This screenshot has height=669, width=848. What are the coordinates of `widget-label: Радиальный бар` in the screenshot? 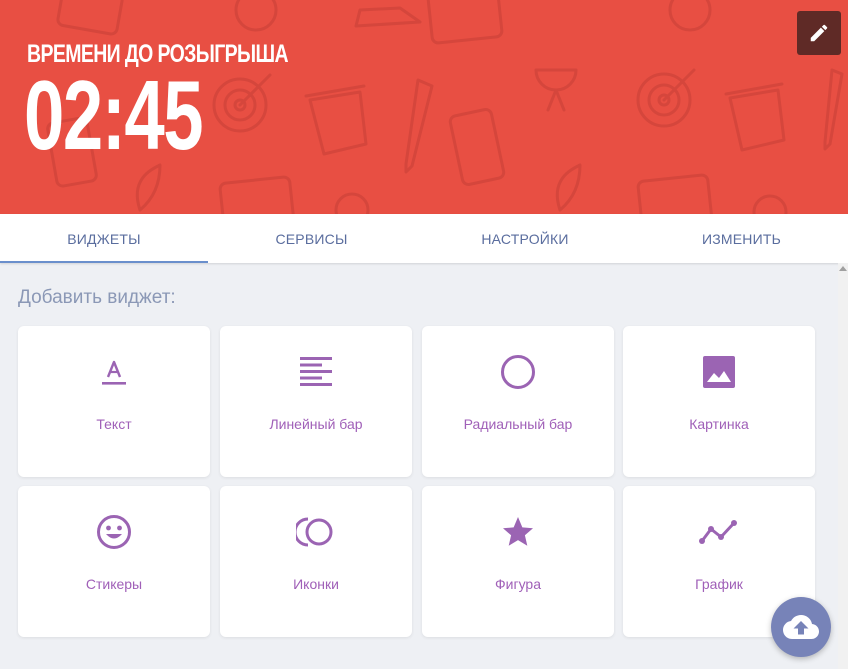 It's located at (518, 424).